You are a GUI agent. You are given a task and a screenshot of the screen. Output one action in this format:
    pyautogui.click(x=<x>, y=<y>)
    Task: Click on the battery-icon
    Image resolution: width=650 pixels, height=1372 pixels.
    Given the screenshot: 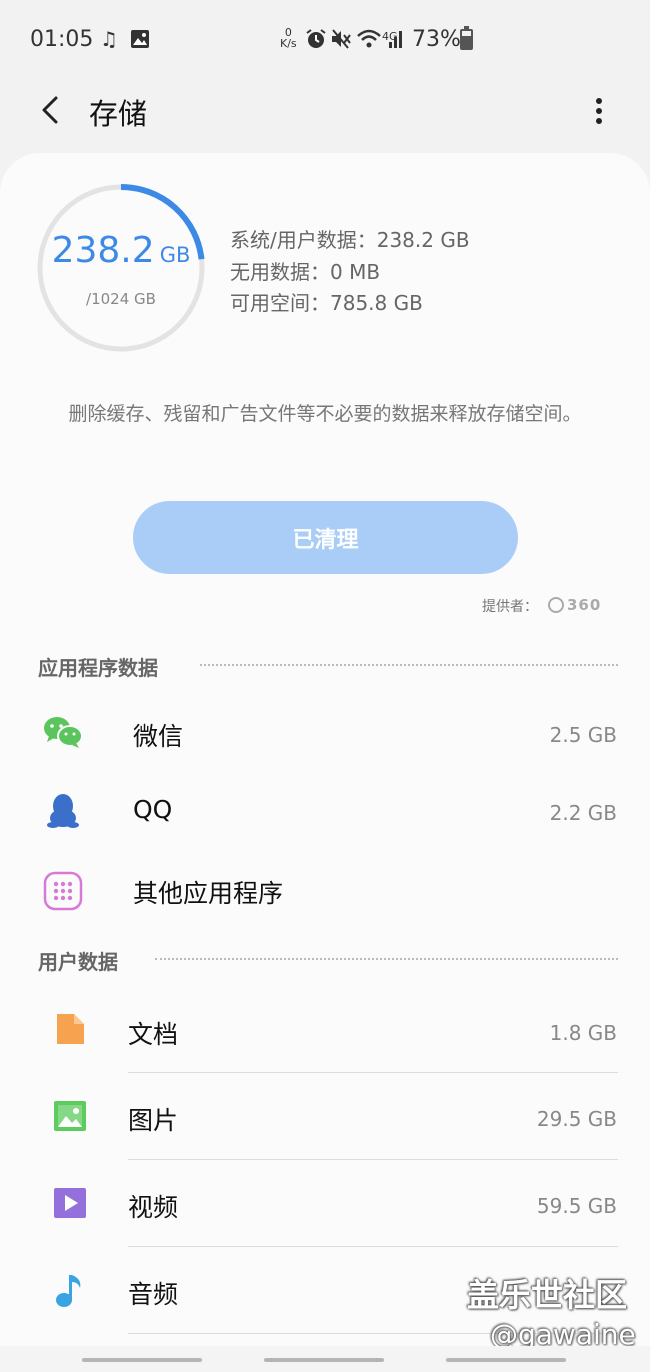 What is the action you would take?
    pyautogui.click(x=466, y=38)
    